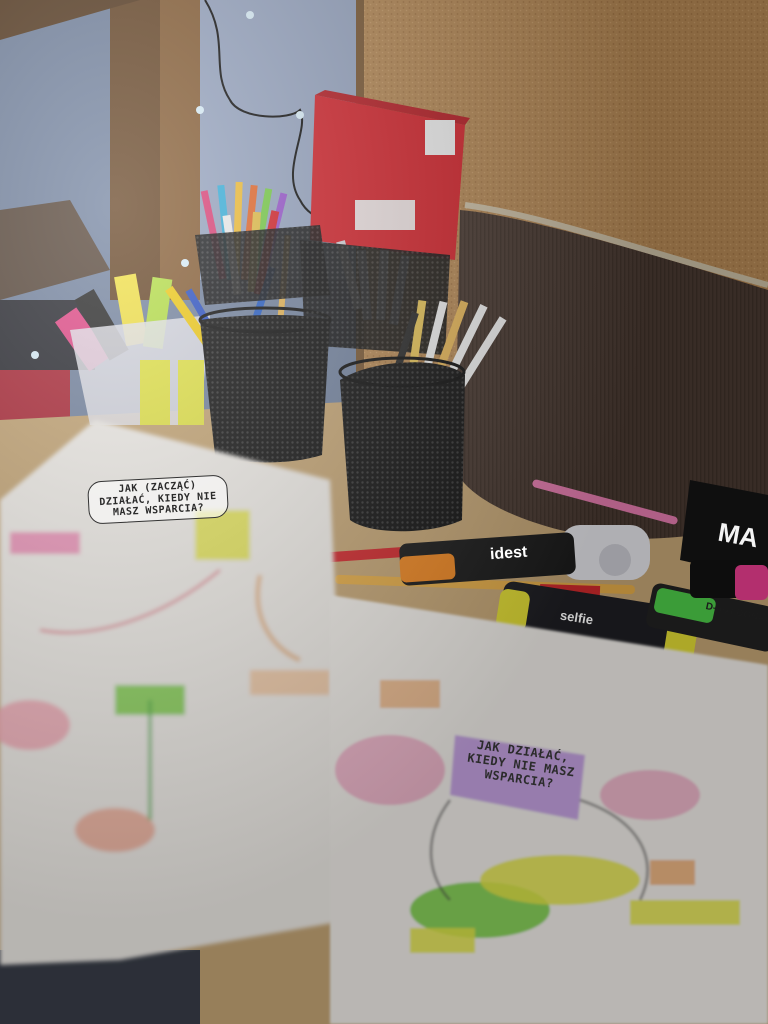 This screenshot has height=1024, width=768. What do you see at coordinates (508, 553) in the screenshot?
I see `highlighter-orange-brand: idest` at bounding box center [508, 553].